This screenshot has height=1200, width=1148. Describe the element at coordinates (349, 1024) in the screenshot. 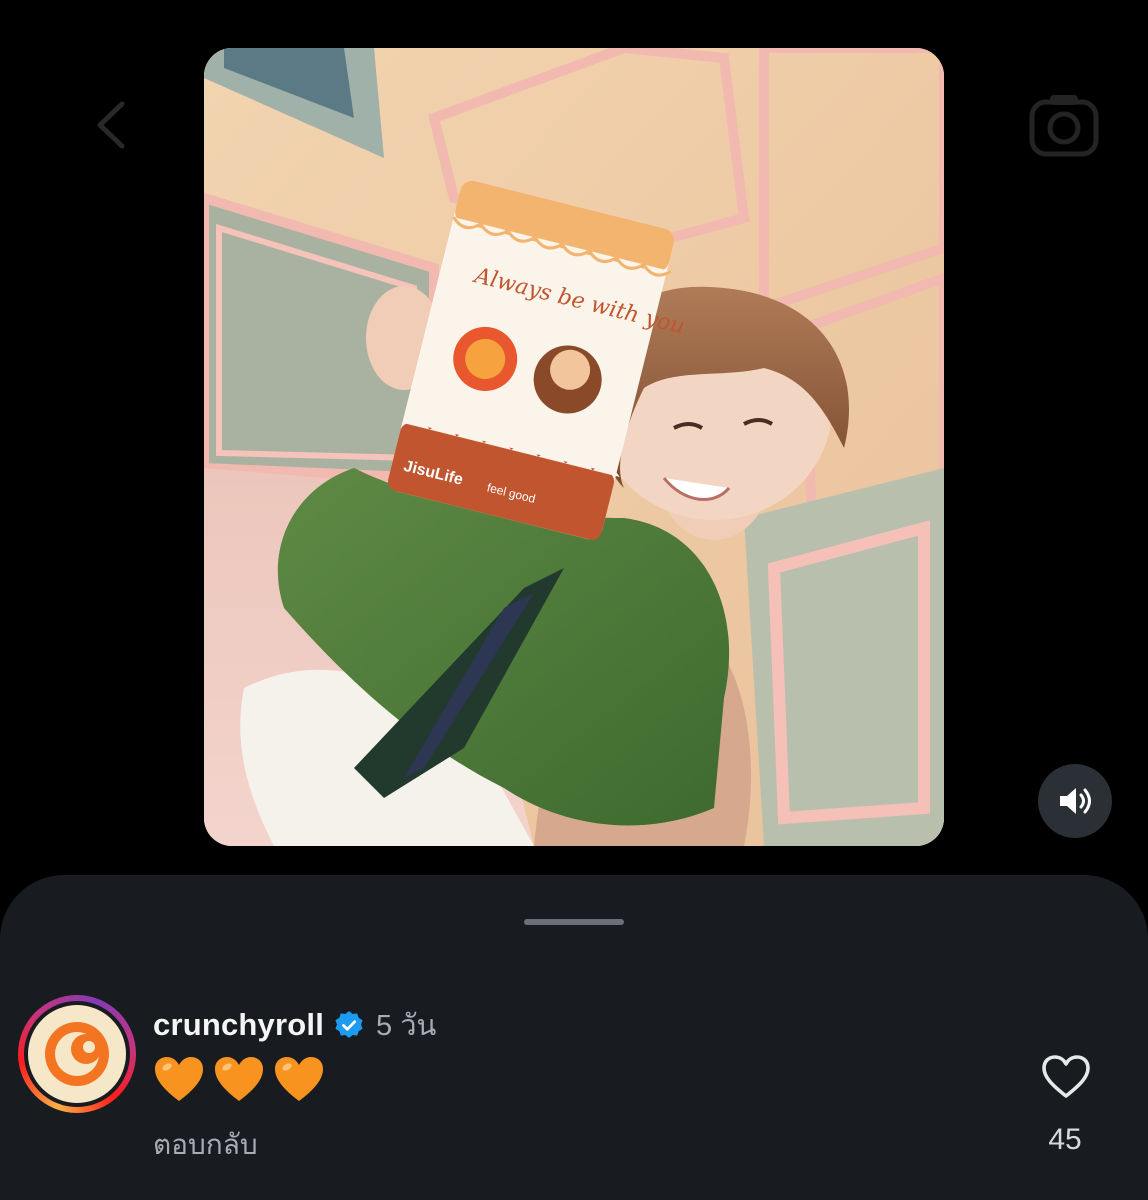

I see `verified-badge-icon` at that location.